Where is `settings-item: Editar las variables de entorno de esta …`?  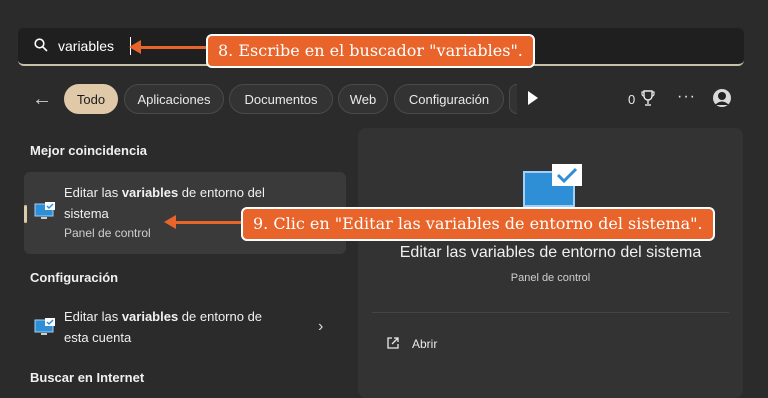
settings-item: Editar las variables de entorno de esta … is located at coordinates (185, 326).